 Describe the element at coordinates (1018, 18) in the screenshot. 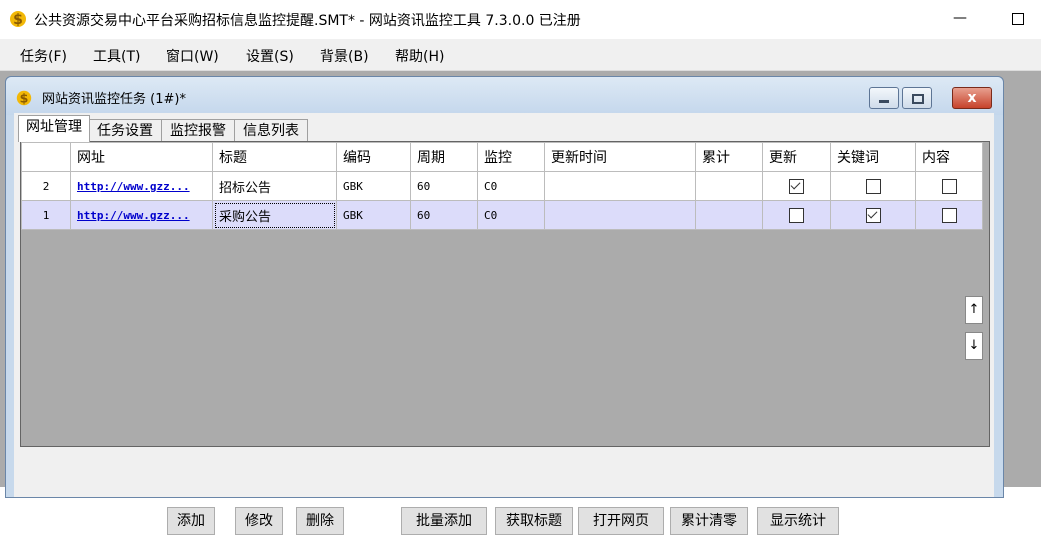

I see `maximize-button` at that location.